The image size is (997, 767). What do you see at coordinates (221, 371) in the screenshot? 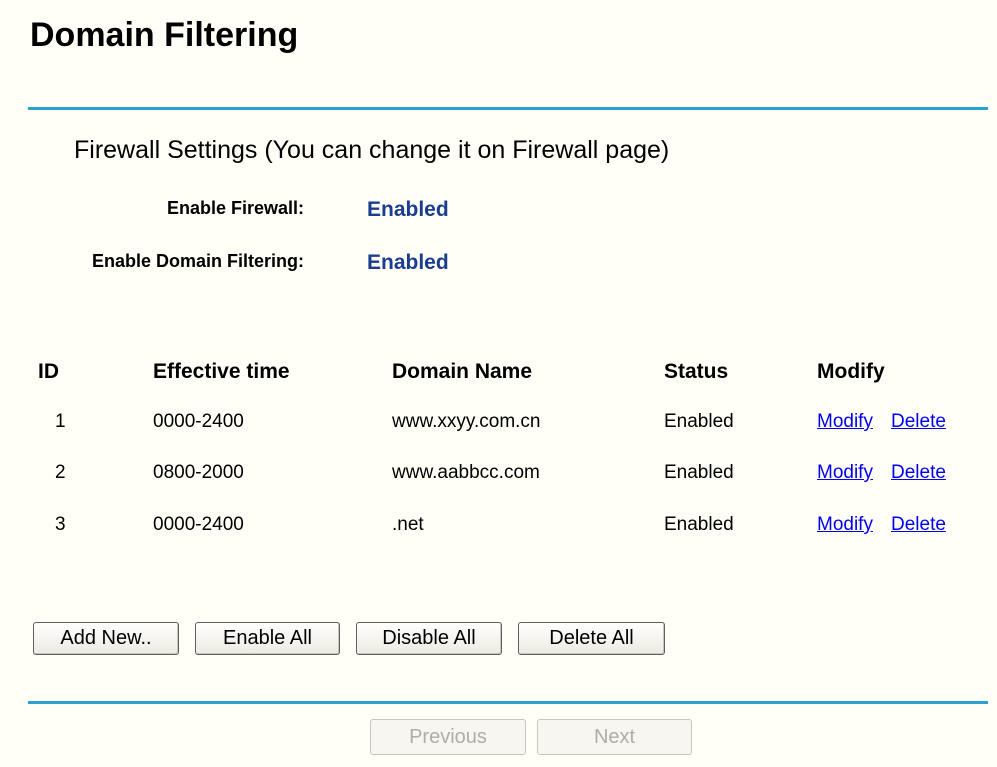
I see `column-header-effective-time: Effective time` at bounding box center [221, 371].